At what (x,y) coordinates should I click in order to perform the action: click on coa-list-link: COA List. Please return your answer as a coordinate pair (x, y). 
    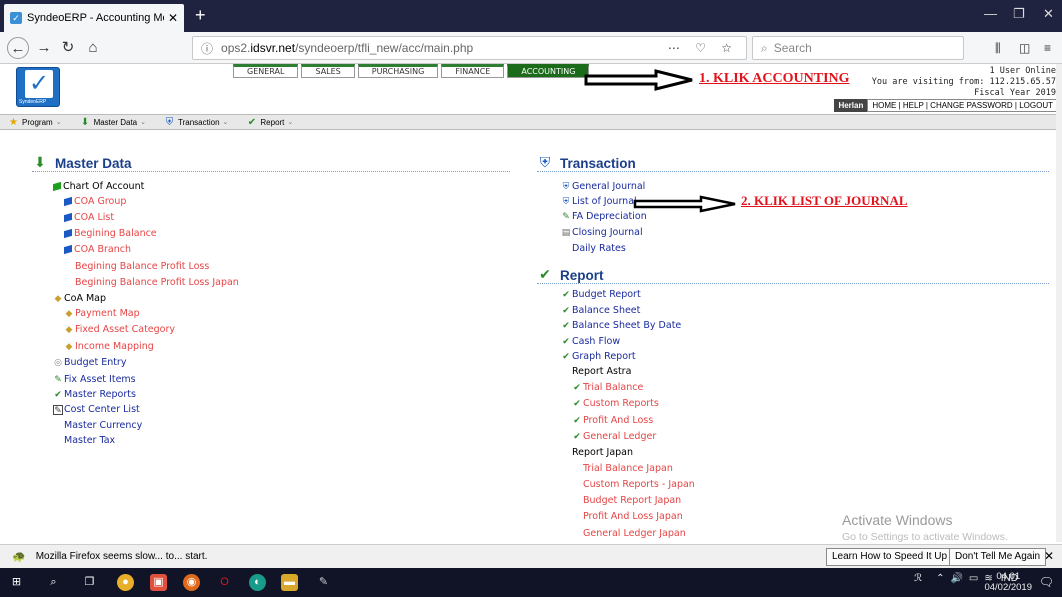
    Looking at the image, I should click on (89, 217).